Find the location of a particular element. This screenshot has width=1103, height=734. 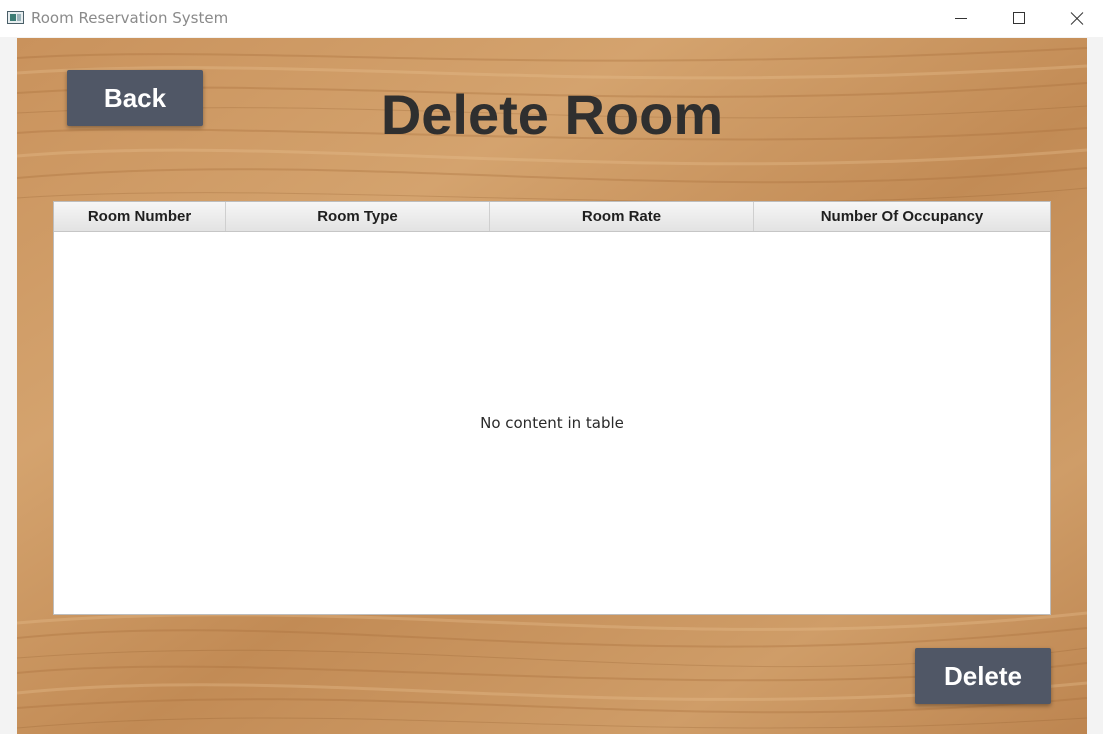

minimize-button is located at coordinates (961, 18).